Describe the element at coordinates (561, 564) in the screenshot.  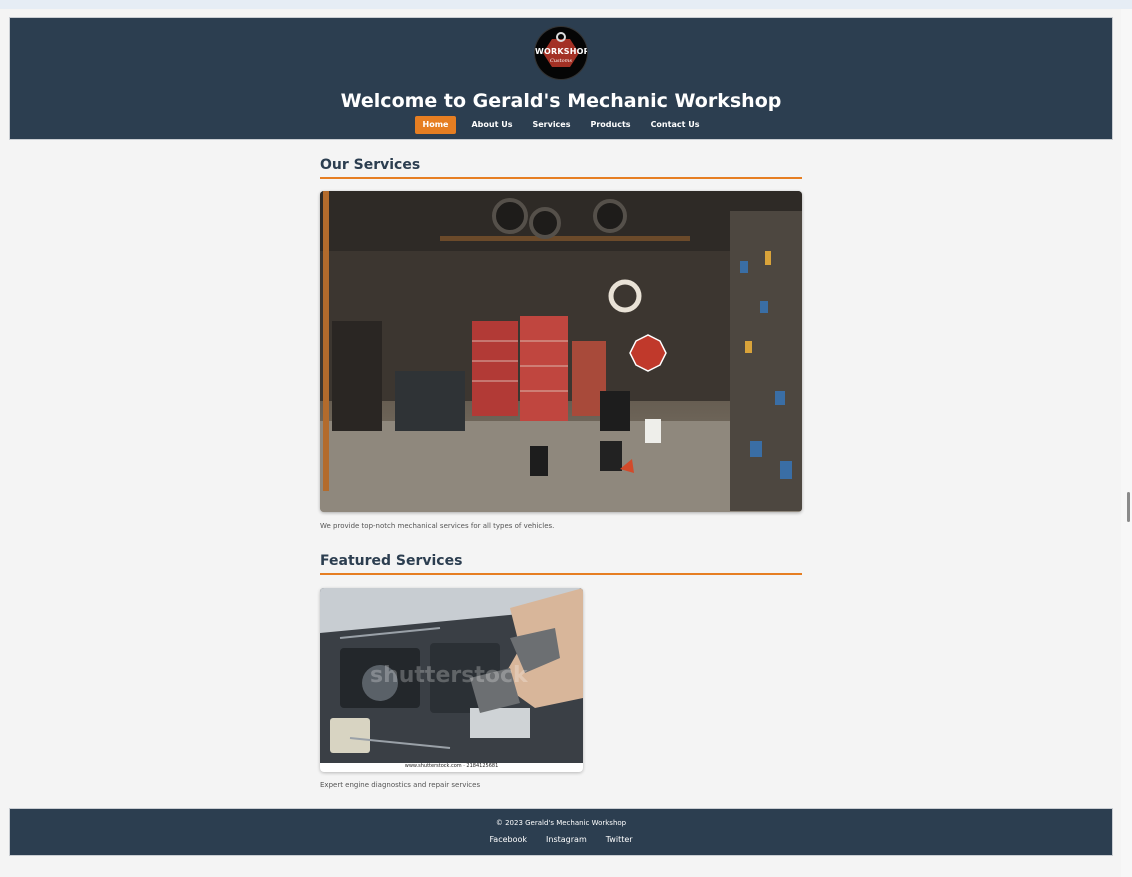
I see `featured-services-heading: Featured Services` at that location.